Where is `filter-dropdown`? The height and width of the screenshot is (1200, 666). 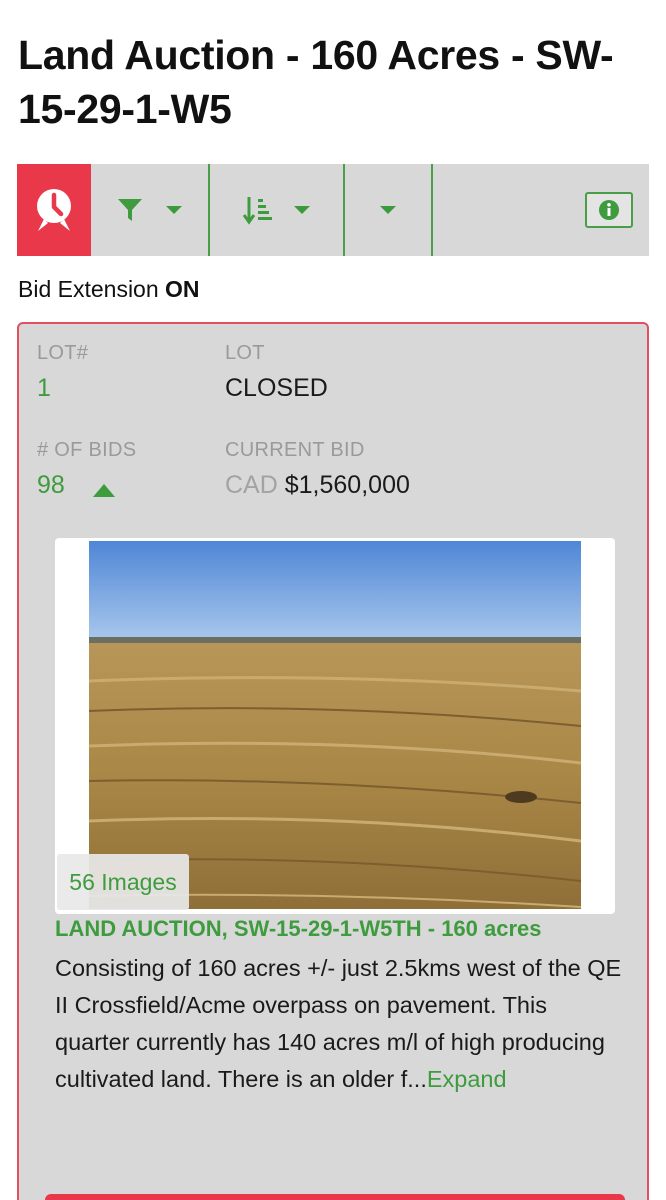 filter-dropdown is located at coordinates (150, 210).